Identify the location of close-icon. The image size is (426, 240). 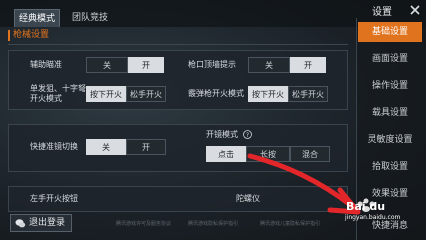
(415, 10).